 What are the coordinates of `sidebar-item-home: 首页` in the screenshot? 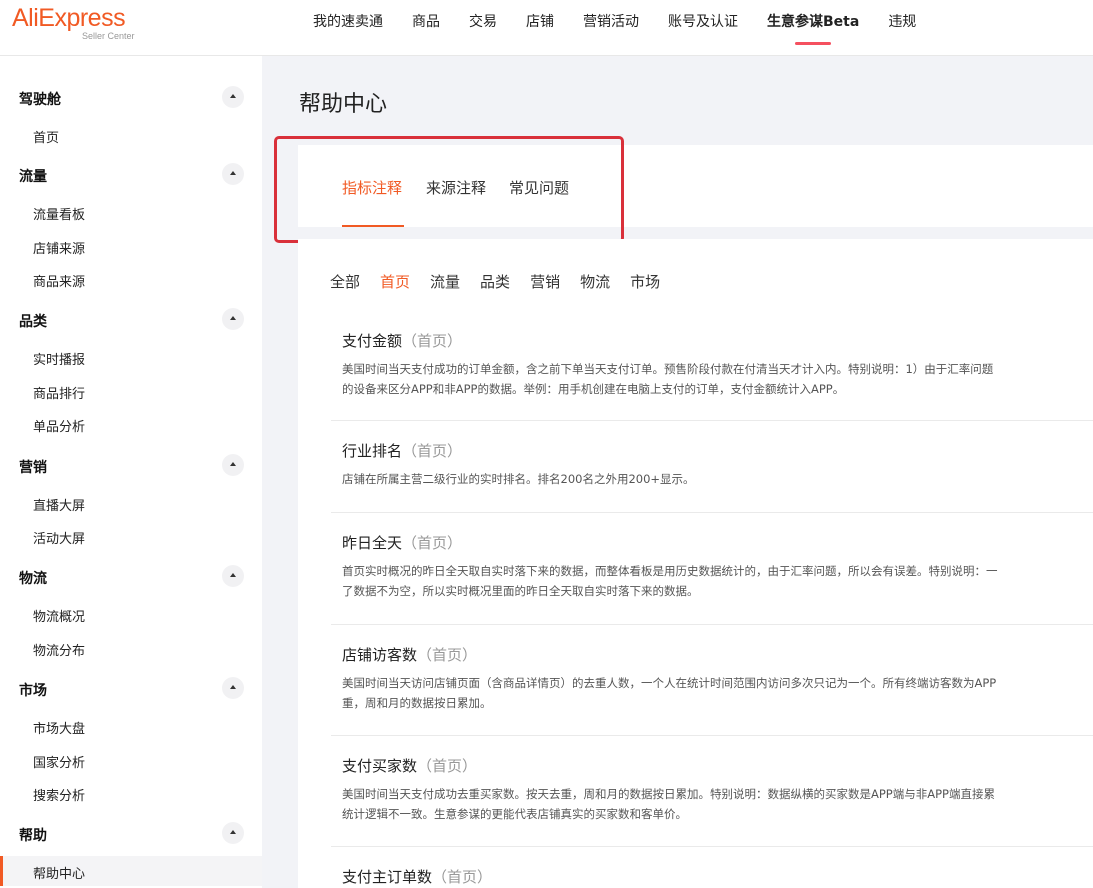 It's located at (131, 135).